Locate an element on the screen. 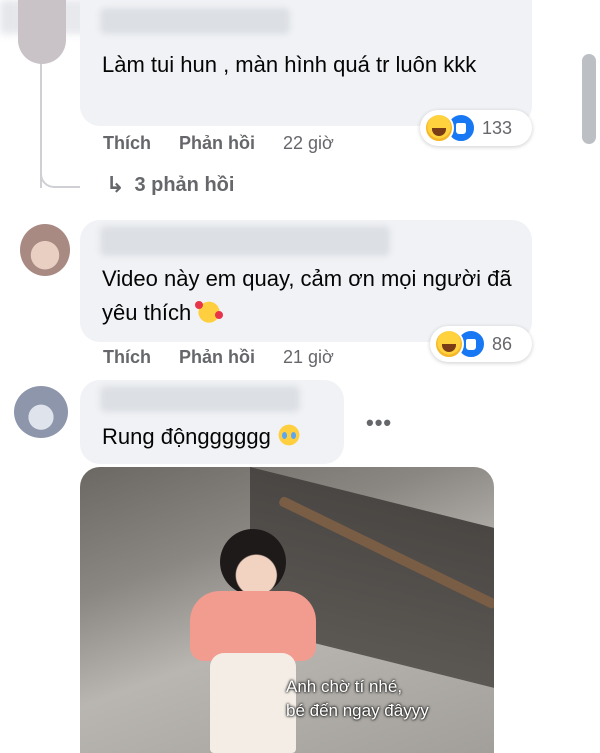 The image size is (600, 753). reaction-summary: 86 is located at coordinates (481, 344).